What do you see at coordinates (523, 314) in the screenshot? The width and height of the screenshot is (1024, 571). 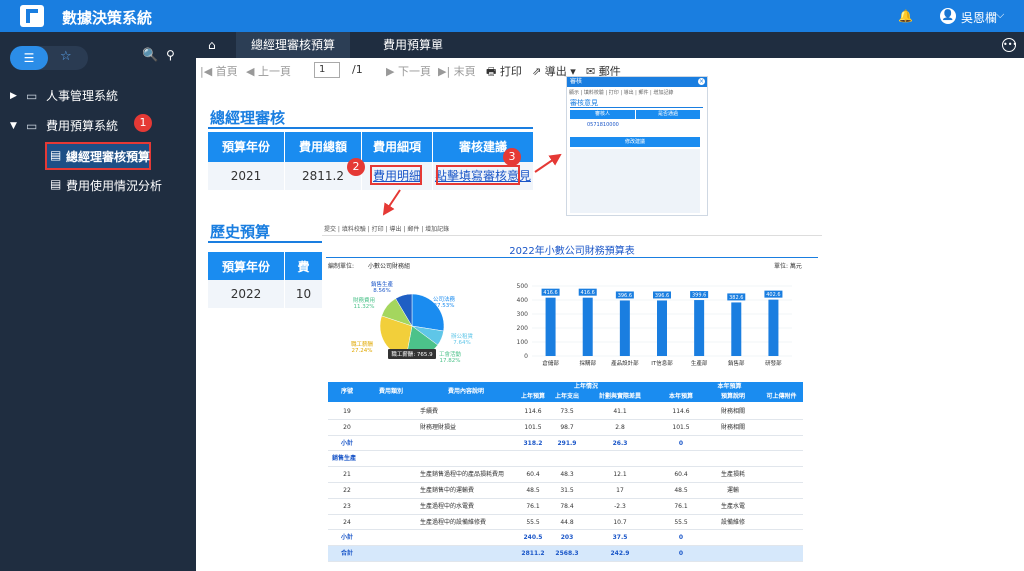 I see `y-tick-label: 300` at bounding box center [523, 314].